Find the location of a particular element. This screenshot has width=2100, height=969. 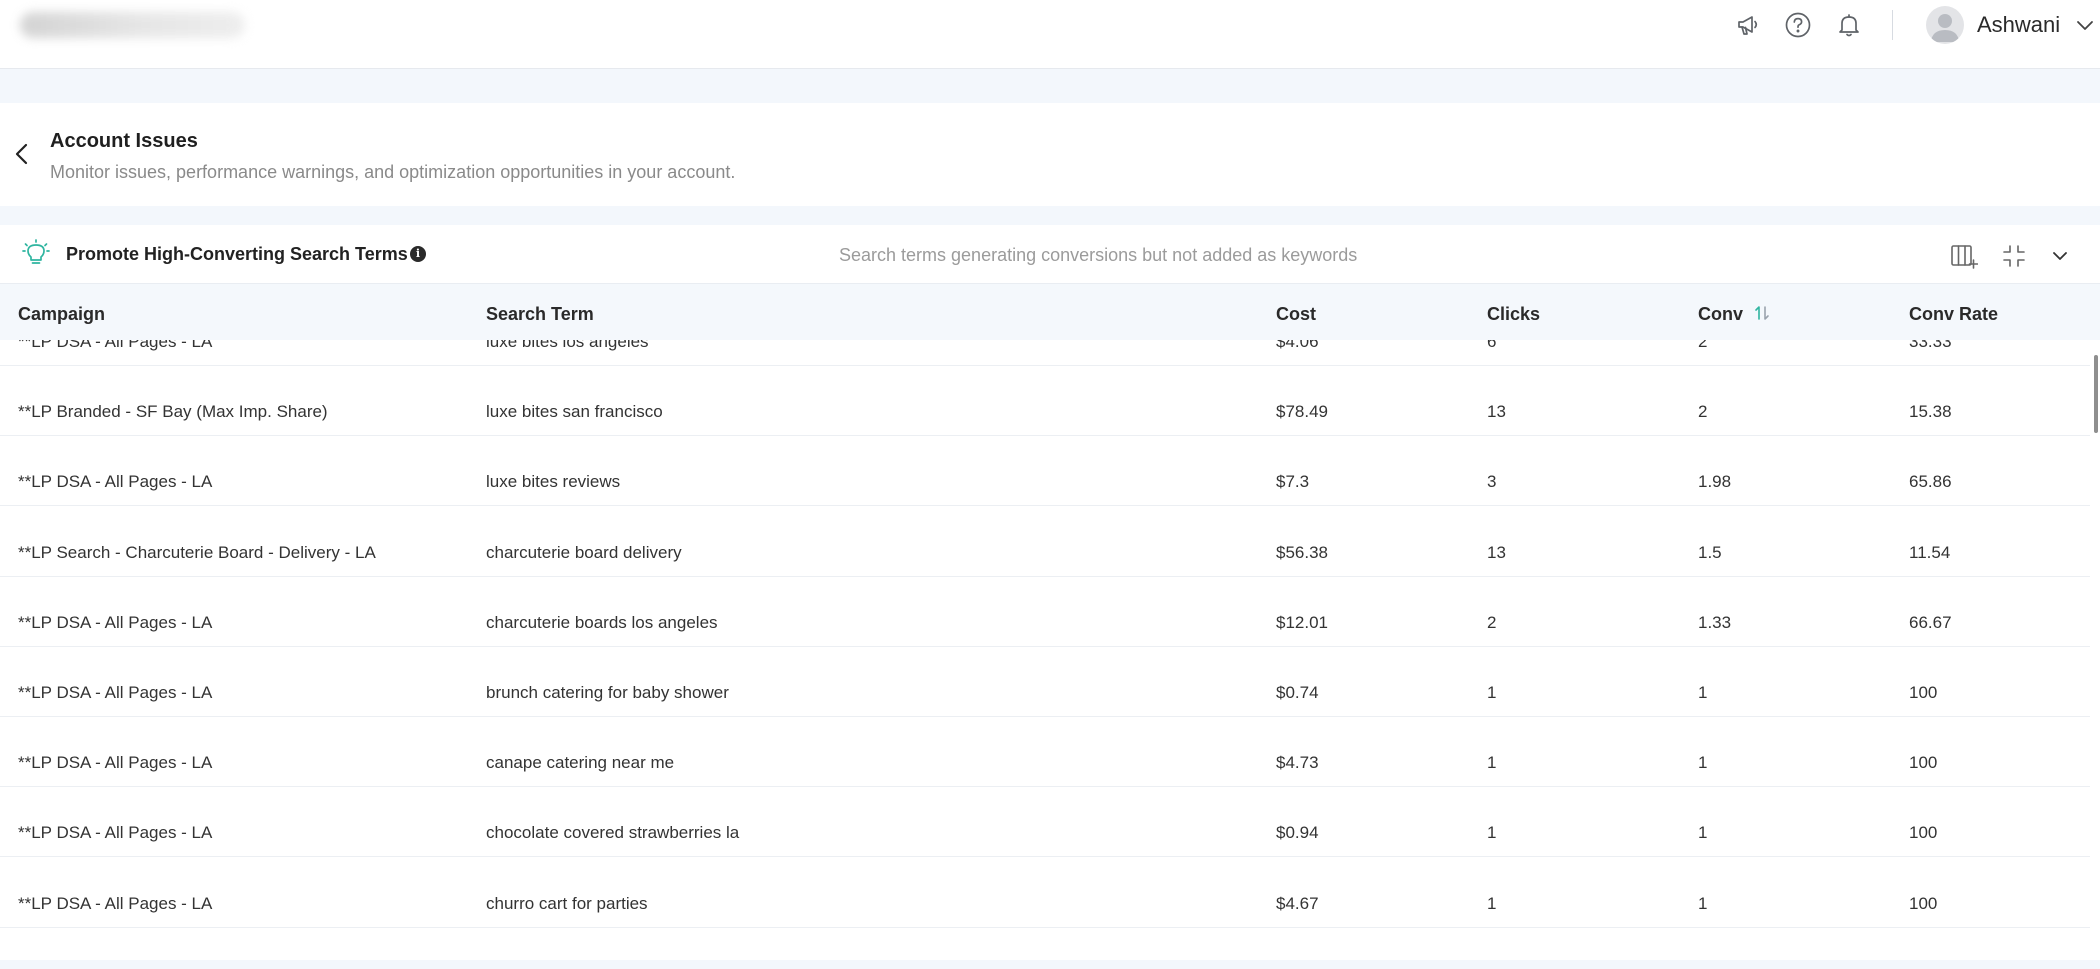

cell-search-term: brunch catering for baby shower is located at coordinates (607, 692).